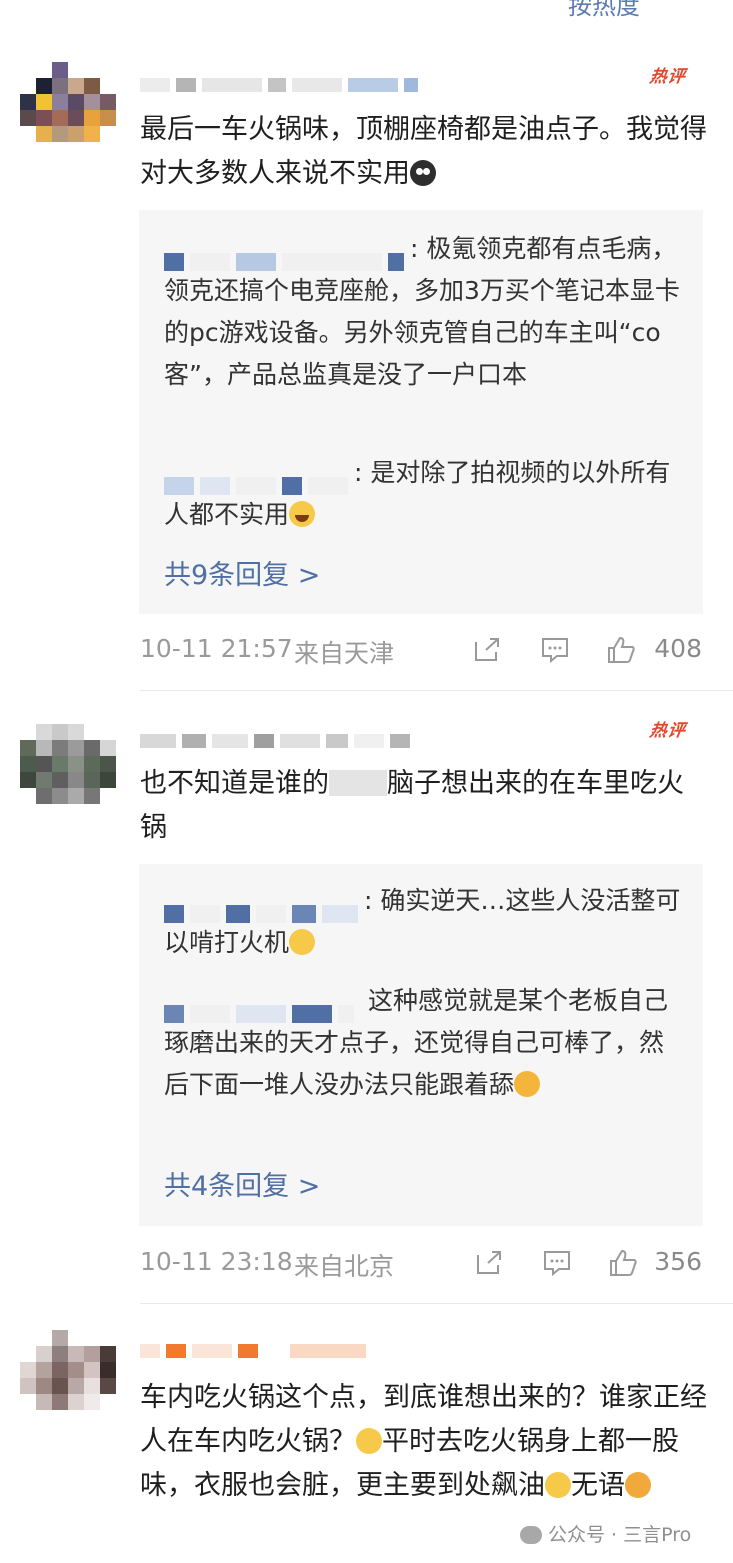 This screenshot has height=1563, width=733. What do you see at coordinates (242, 1183) in the screenshot?
I see `view-more-replies-link: 共4条回复 >` at bounding box center [242, 1183].